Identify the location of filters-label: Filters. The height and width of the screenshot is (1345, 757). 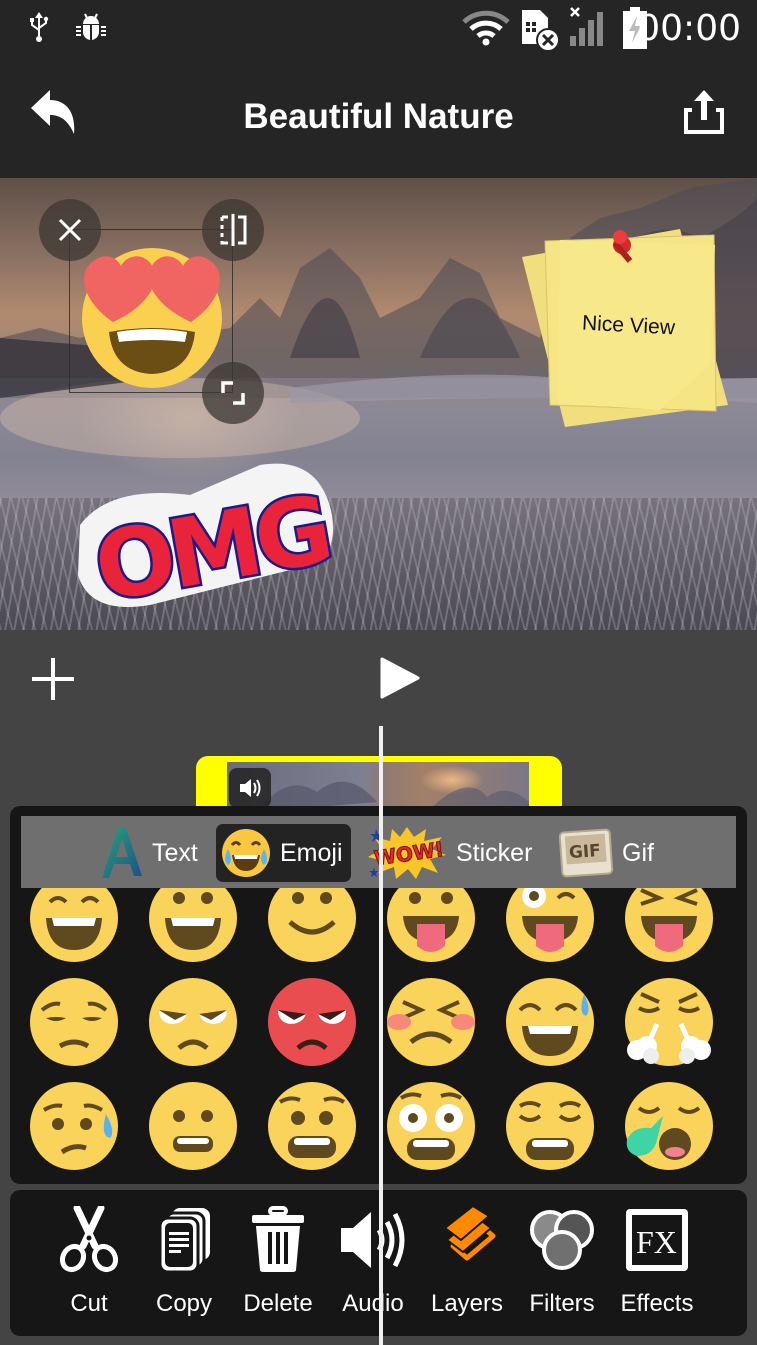
(562, 1303).